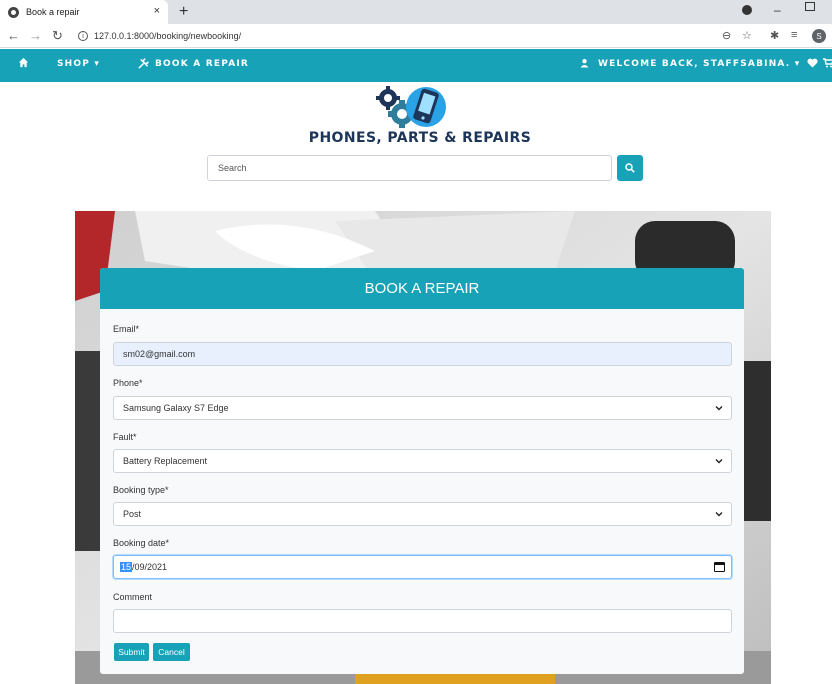 The image size is (832, 684). What do you see at coordinates (165, 461) in the screenshot?
I see `fault-value: Battery Replacement` at bounding box center [165, 461].